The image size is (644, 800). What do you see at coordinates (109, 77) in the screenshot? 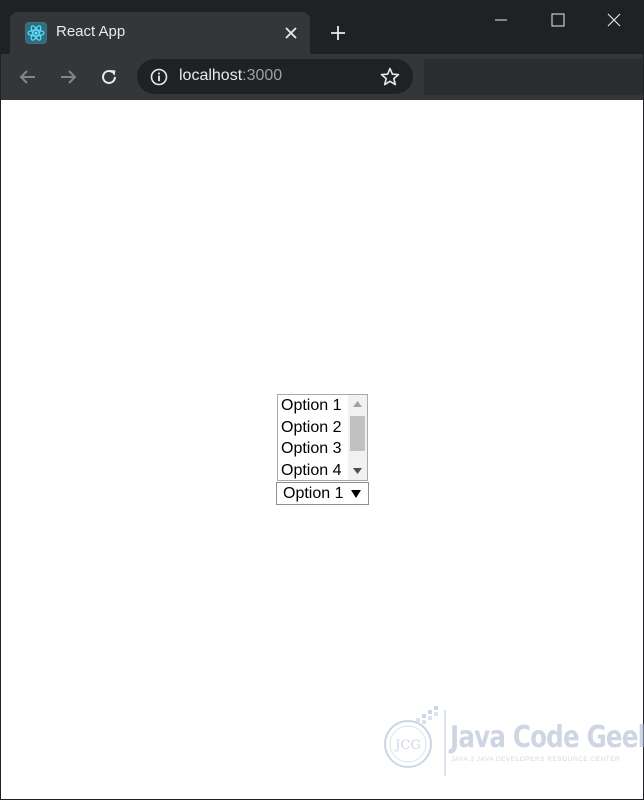
I see `reload-icon` at bounding box center [109, 77].